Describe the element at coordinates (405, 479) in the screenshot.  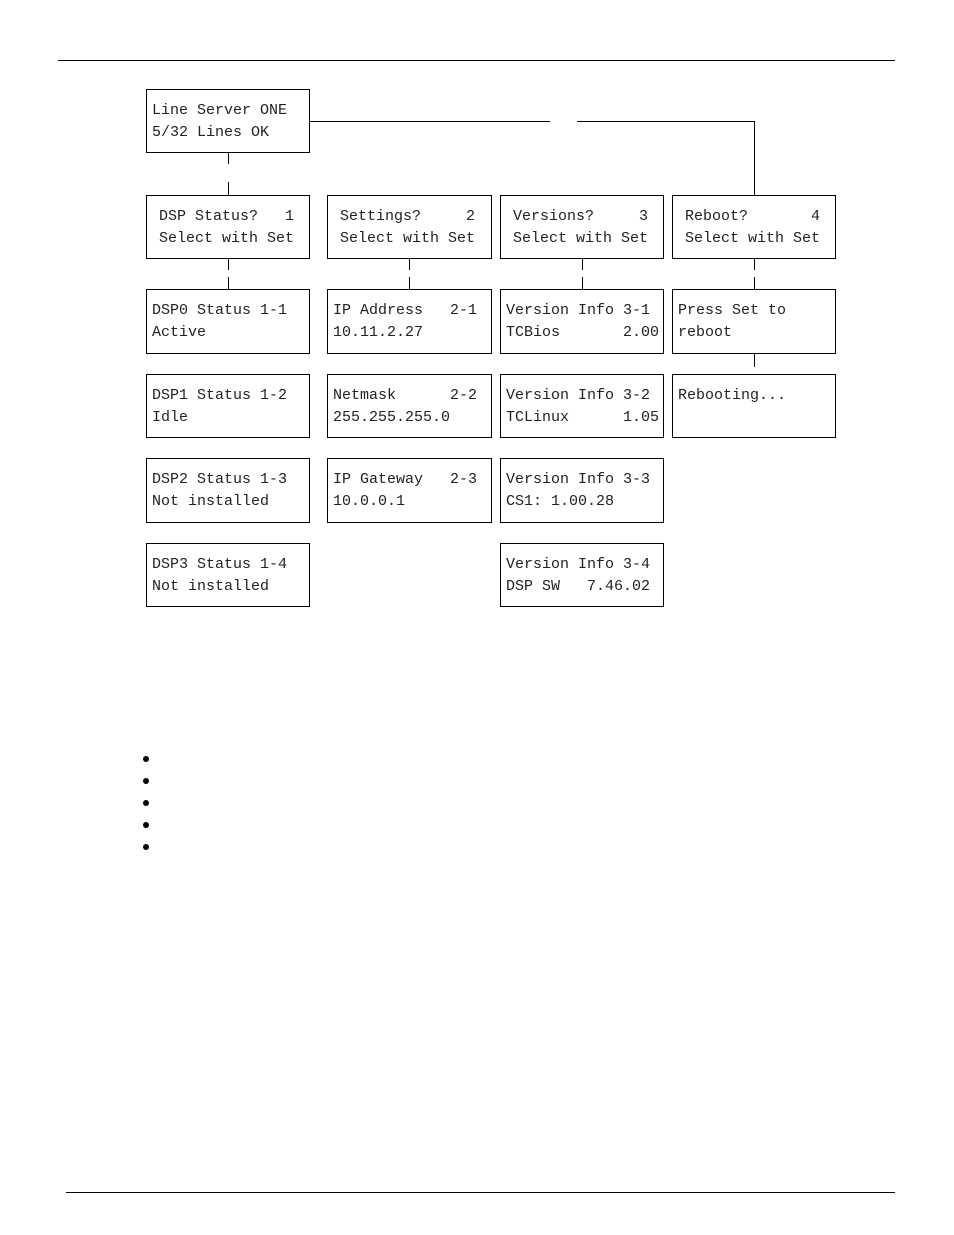
I see `screen-line-1: IP Gateway 2-3` at that location.